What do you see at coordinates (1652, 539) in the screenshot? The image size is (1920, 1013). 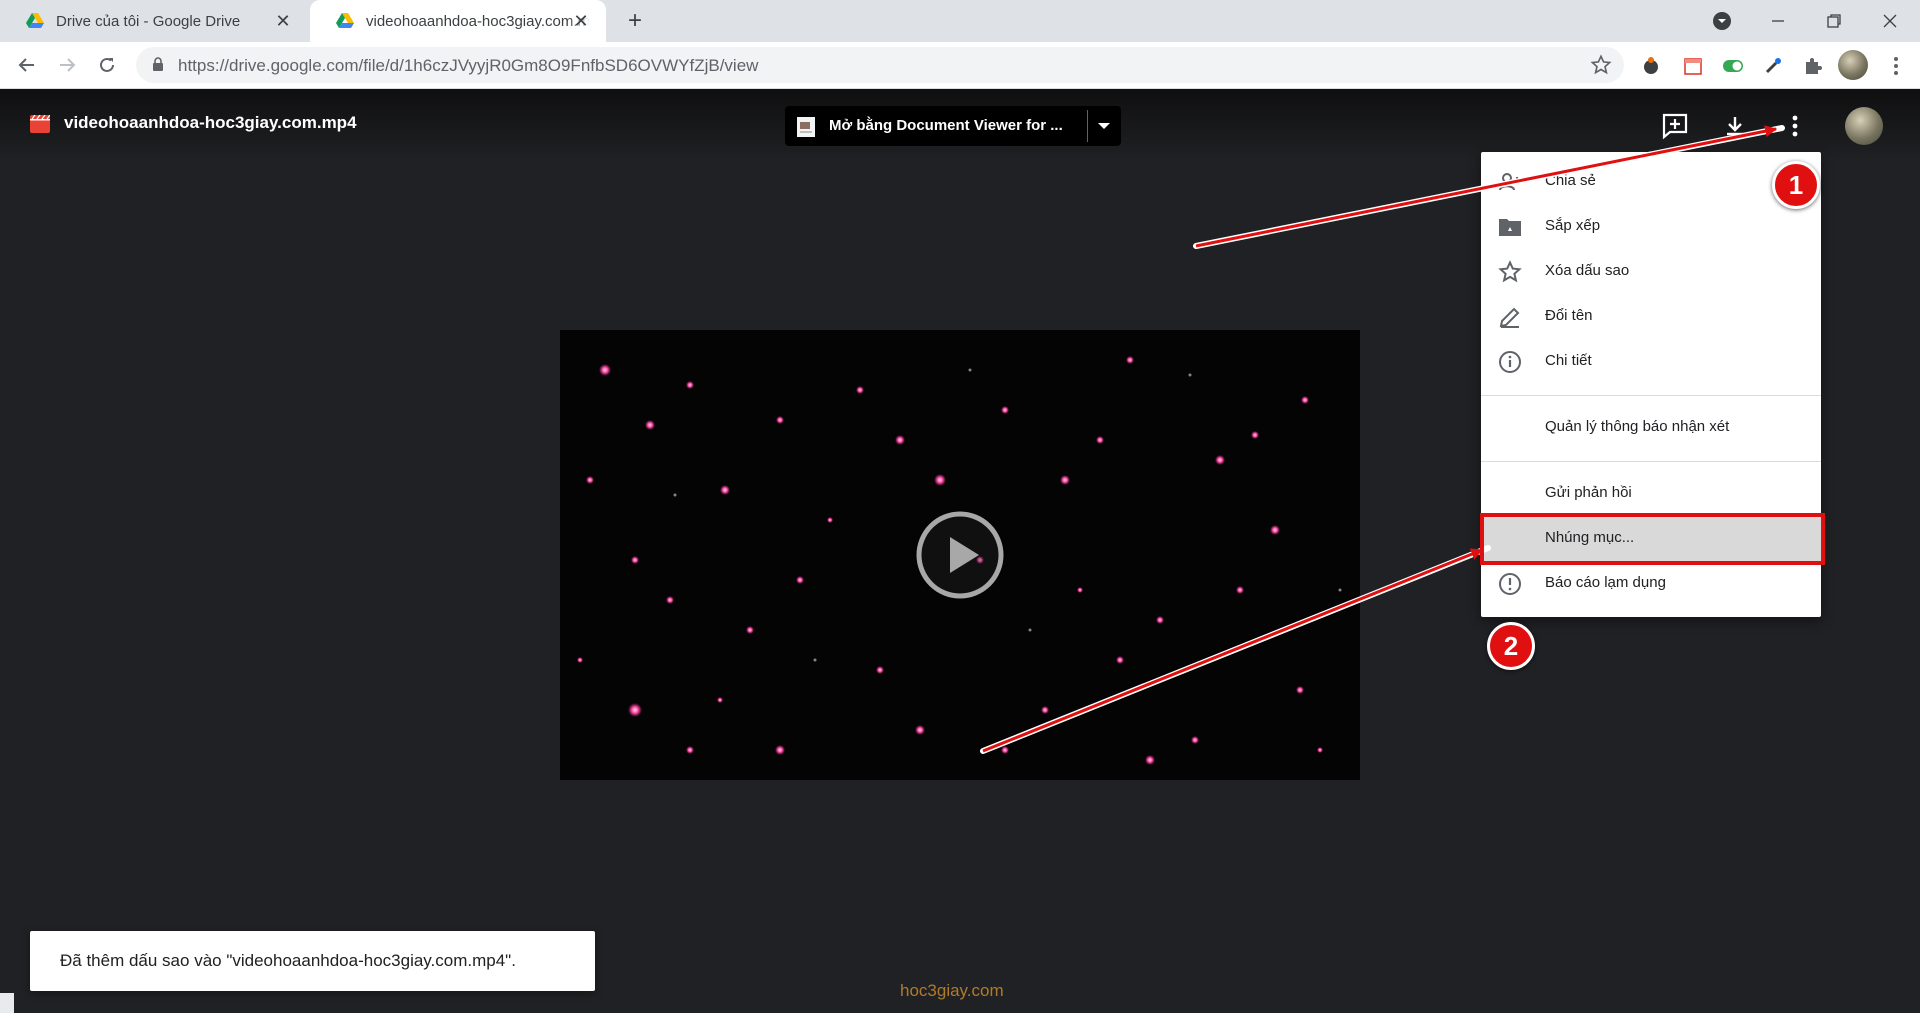 I see `embed-highlight-box` at bounding box center [1652, 539].